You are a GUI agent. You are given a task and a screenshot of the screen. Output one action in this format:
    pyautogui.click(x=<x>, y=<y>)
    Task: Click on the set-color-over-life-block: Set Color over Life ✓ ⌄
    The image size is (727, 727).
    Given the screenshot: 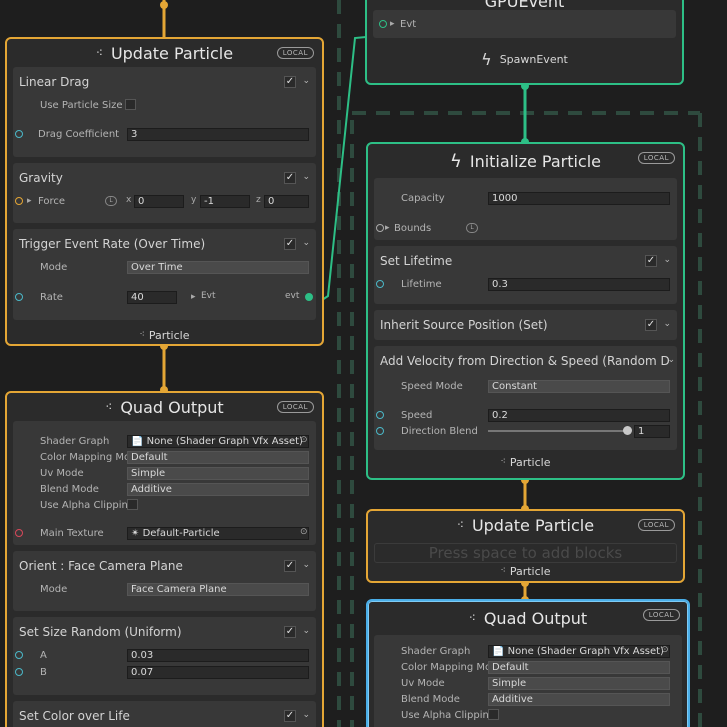 What is the action you would take?
    pyautogui.click(x=164, y=714)
    